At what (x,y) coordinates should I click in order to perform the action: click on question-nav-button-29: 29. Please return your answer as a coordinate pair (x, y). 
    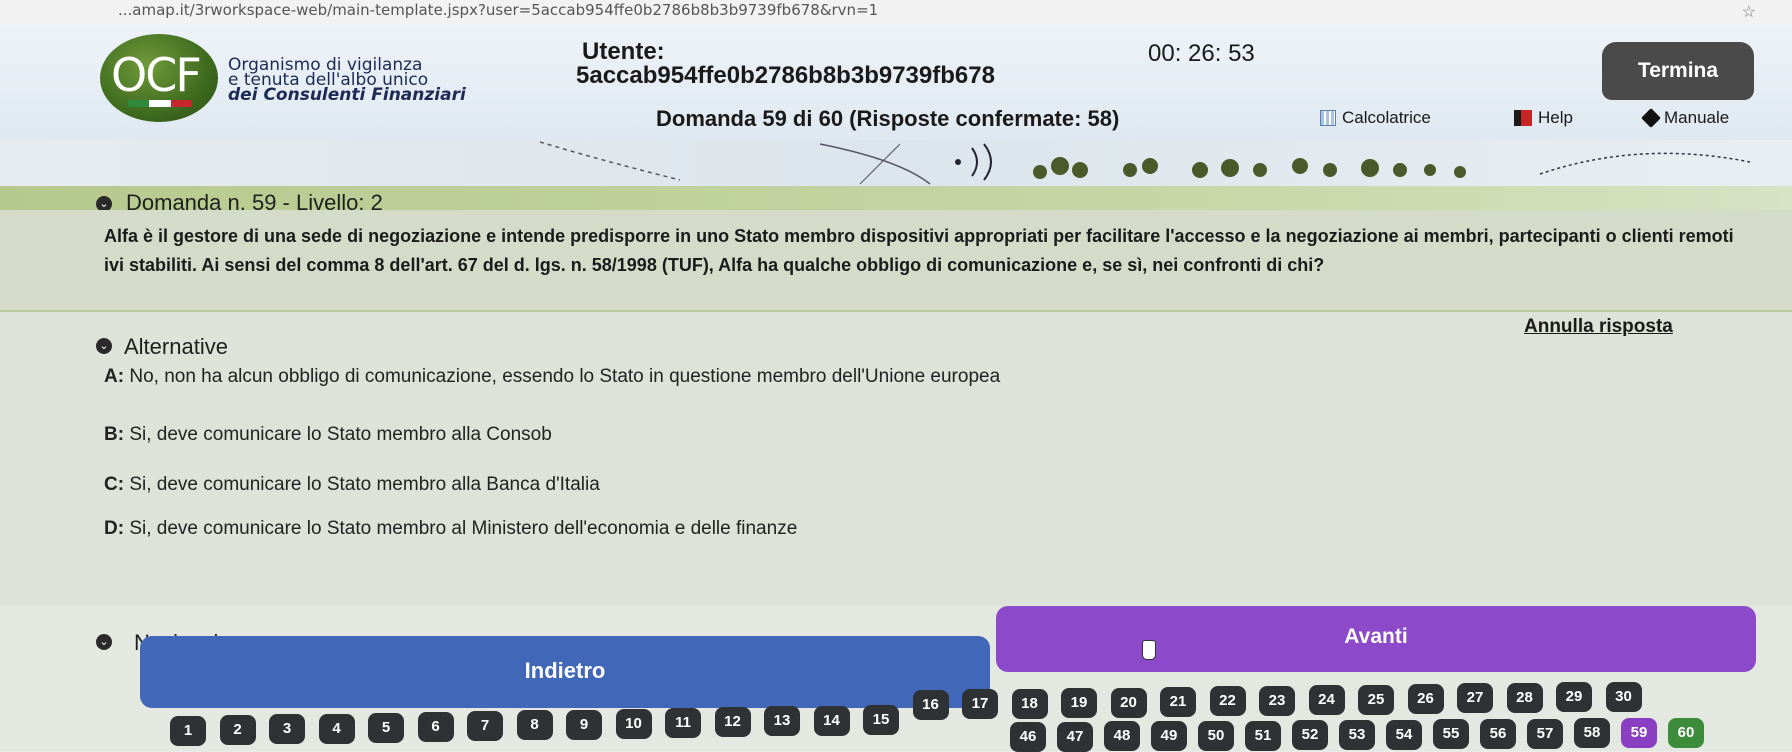
    Looking at the image, I should click on (1574, 697).